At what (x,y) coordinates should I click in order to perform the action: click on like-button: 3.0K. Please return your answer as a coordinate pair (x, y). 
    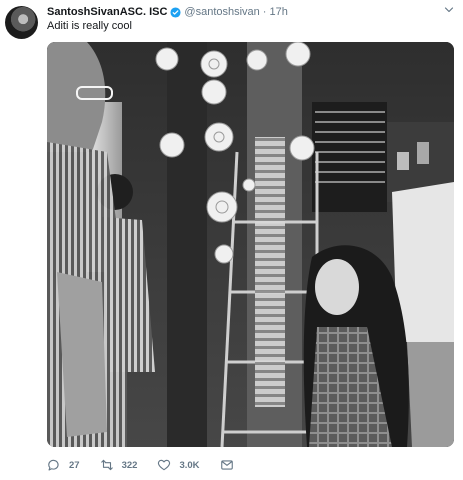
    Looking at the image, I should click on (178, 465).